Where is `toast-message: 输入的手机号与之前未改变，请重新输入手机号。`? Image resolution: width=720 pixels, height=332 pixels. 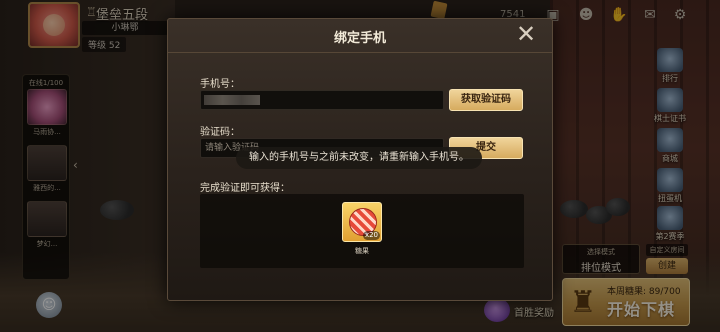 toast-message: 输入的手机号与之前未改变，请重新输入手机号。 is located at coordinates (359, 158).